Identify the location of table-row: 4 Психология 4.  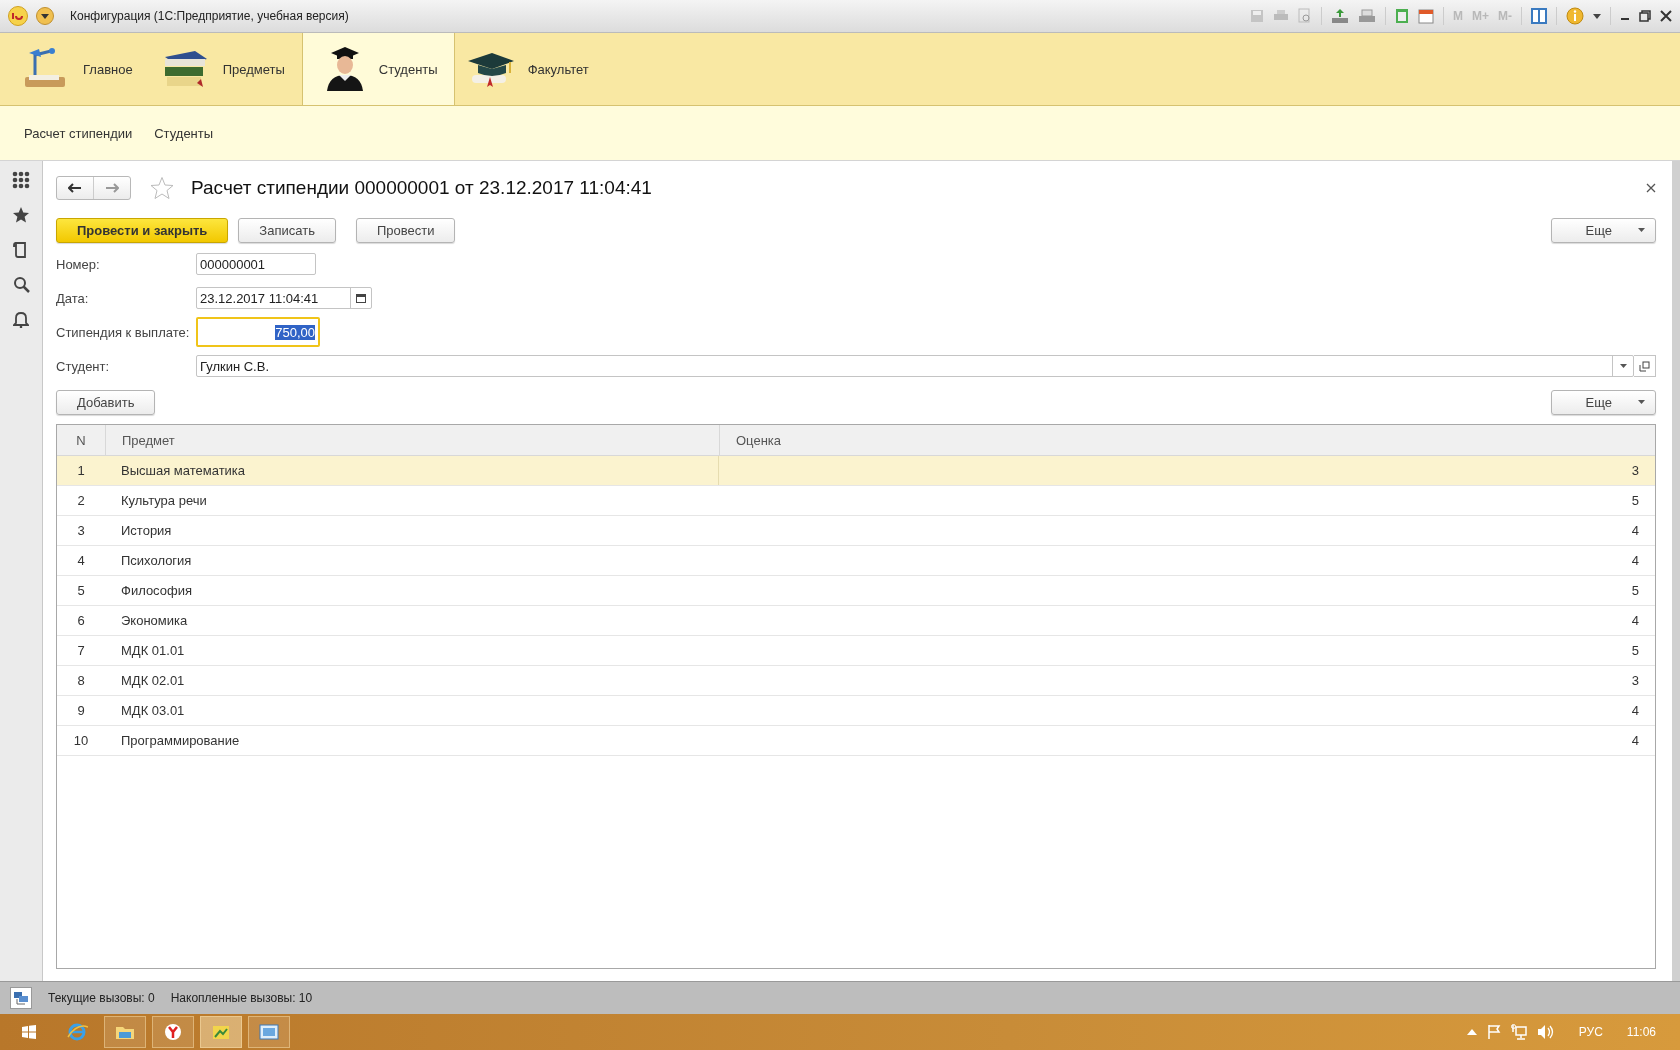
(856, 561).